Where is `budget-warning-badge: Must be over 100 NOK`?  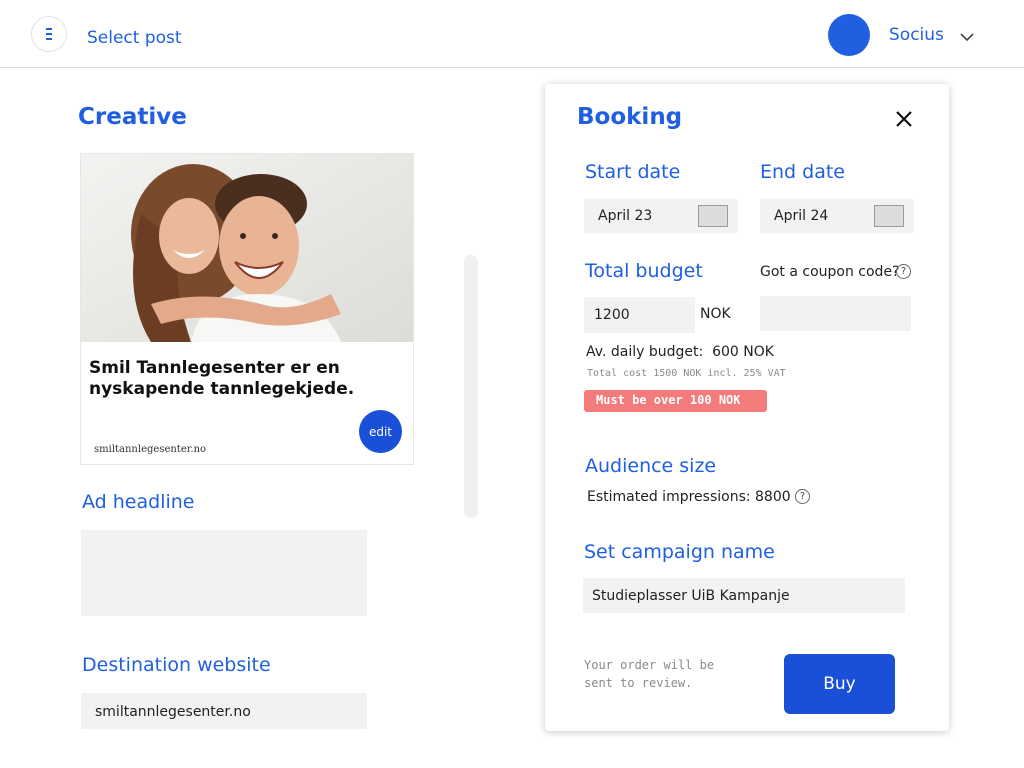 budget-warning-badge: Must be over 100 NOK is located at coordinates (675, 401).